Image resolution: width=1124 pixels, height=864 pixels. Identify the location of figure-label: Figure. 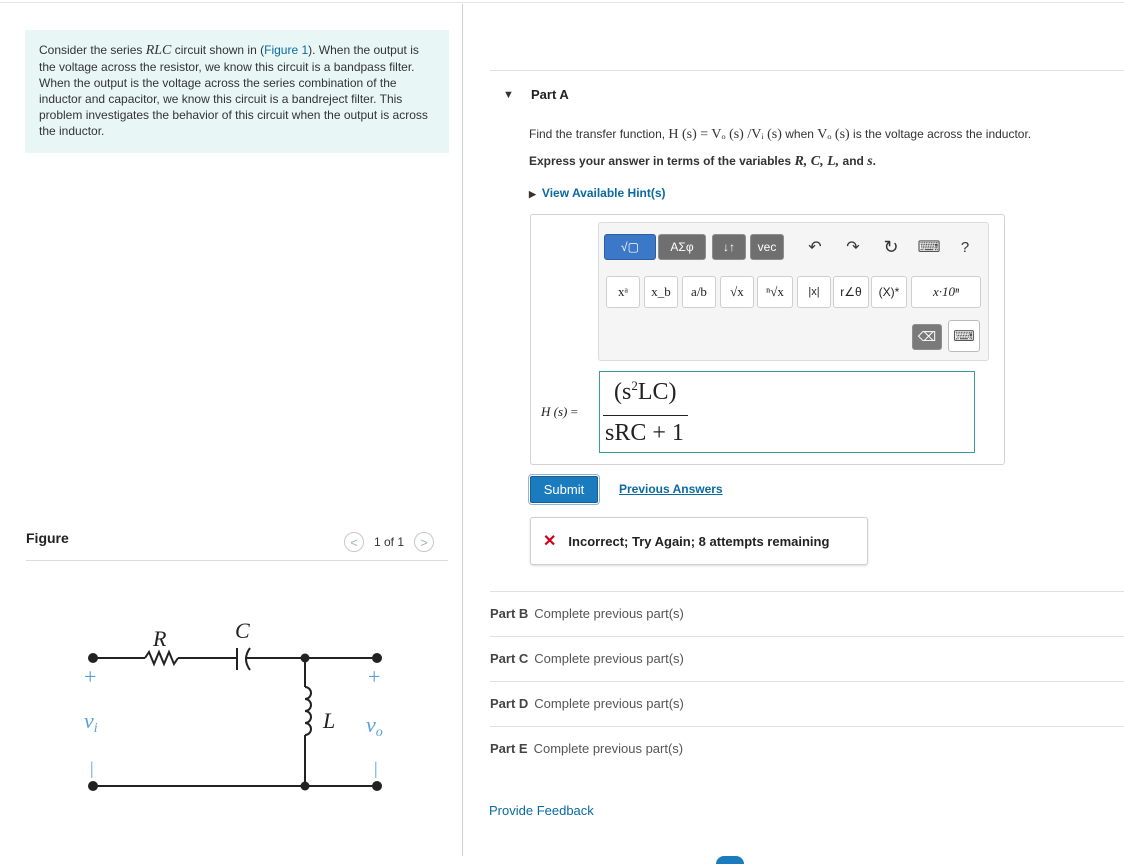
(47, 538).